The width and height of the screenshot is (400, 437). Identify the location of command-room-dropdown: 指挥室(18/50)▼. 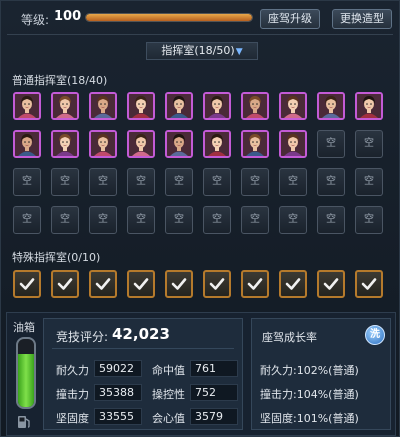
(202, 51).